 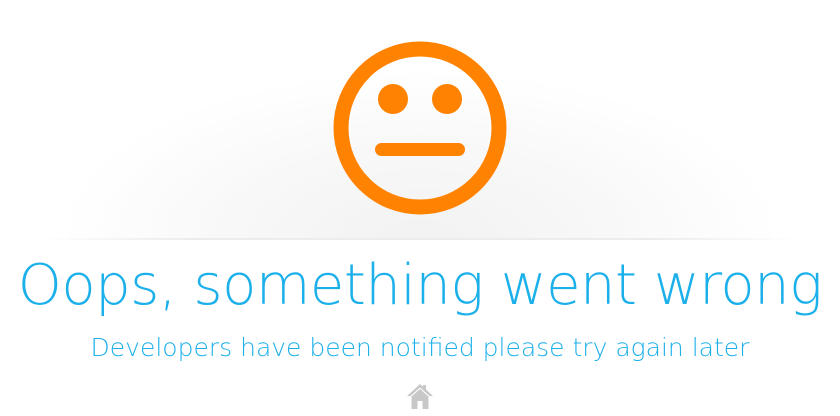 I want to click on error-title: Oops, something went wrong, so click(x=420, y=285).